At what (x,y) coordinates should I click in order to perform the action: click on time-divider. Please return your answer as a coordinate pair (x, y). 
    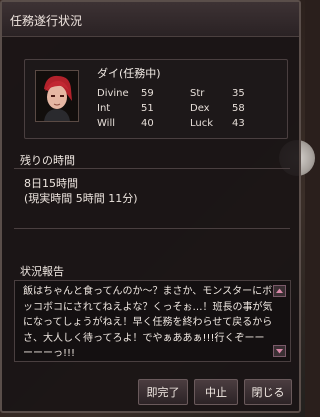
    Looking at the image, I should click on (152, 168).